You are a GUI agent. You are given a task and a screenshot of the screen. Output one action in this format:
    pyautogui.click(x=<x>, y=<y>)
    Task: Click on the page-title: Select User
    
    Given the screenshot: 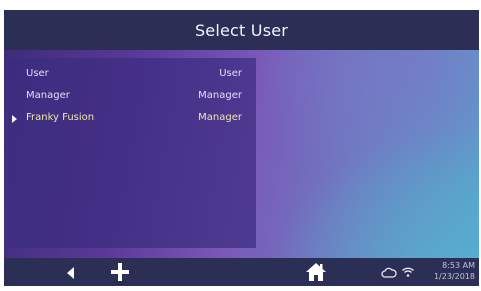 What is the action you would take?
    pyautogui.click(x=241, y=30)
    